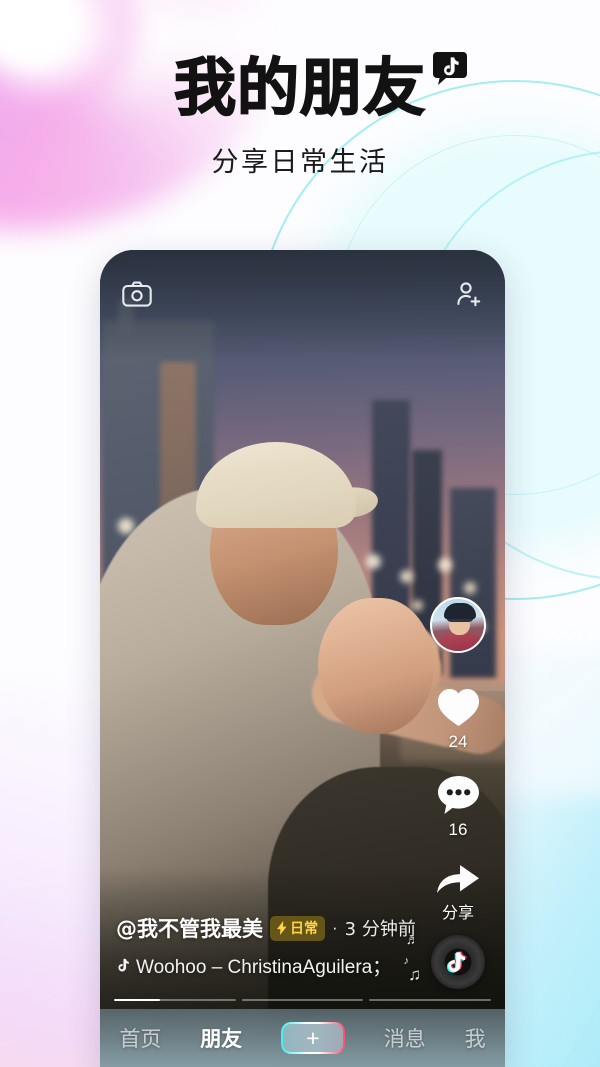  I want to click on person-woman-head, so click(376, 666).